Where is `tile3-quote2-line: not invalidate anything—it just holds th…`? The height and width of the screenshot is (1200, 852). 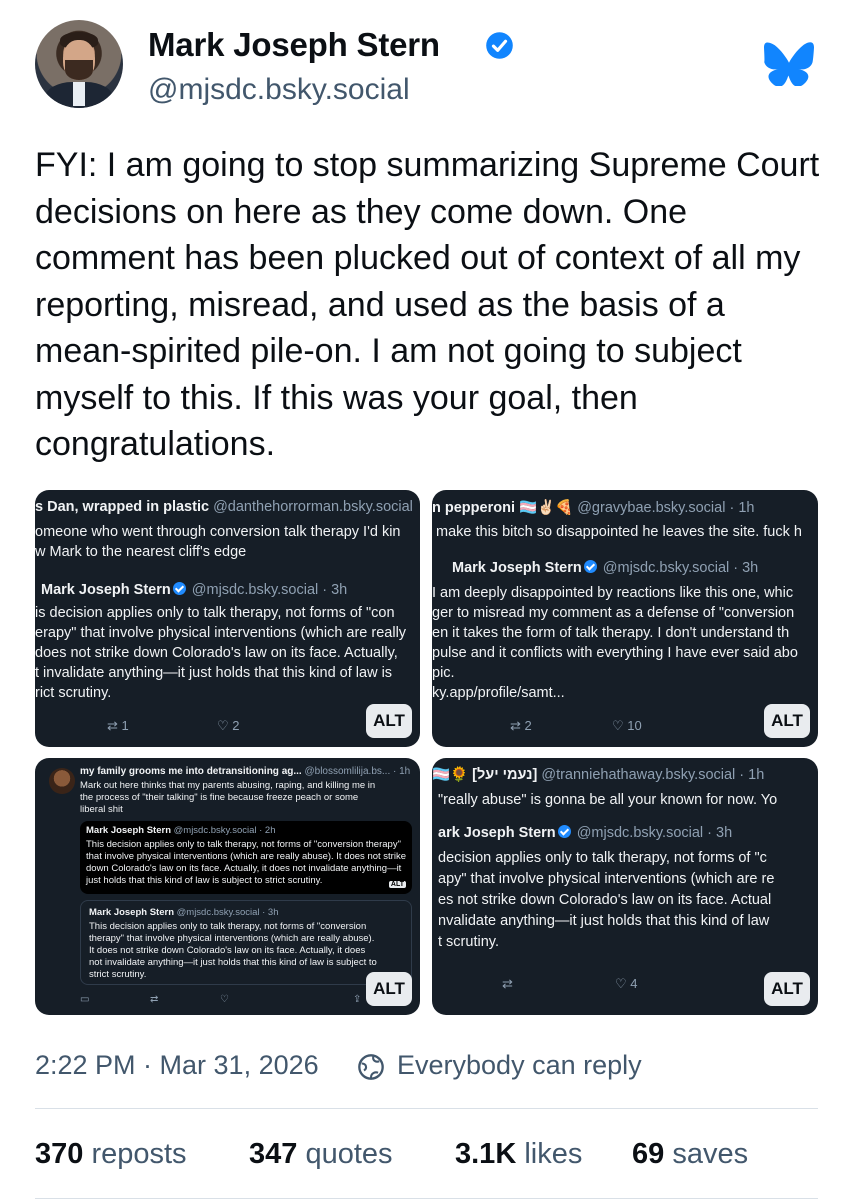
tile3-quote2-line: not invalidate anything—it just holds th… is located at coordinates (233, 962).